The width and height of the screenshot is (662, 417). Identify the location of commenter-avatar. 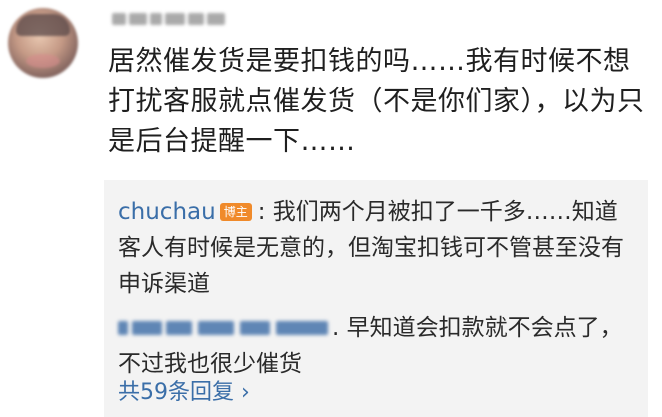
(43, 43).